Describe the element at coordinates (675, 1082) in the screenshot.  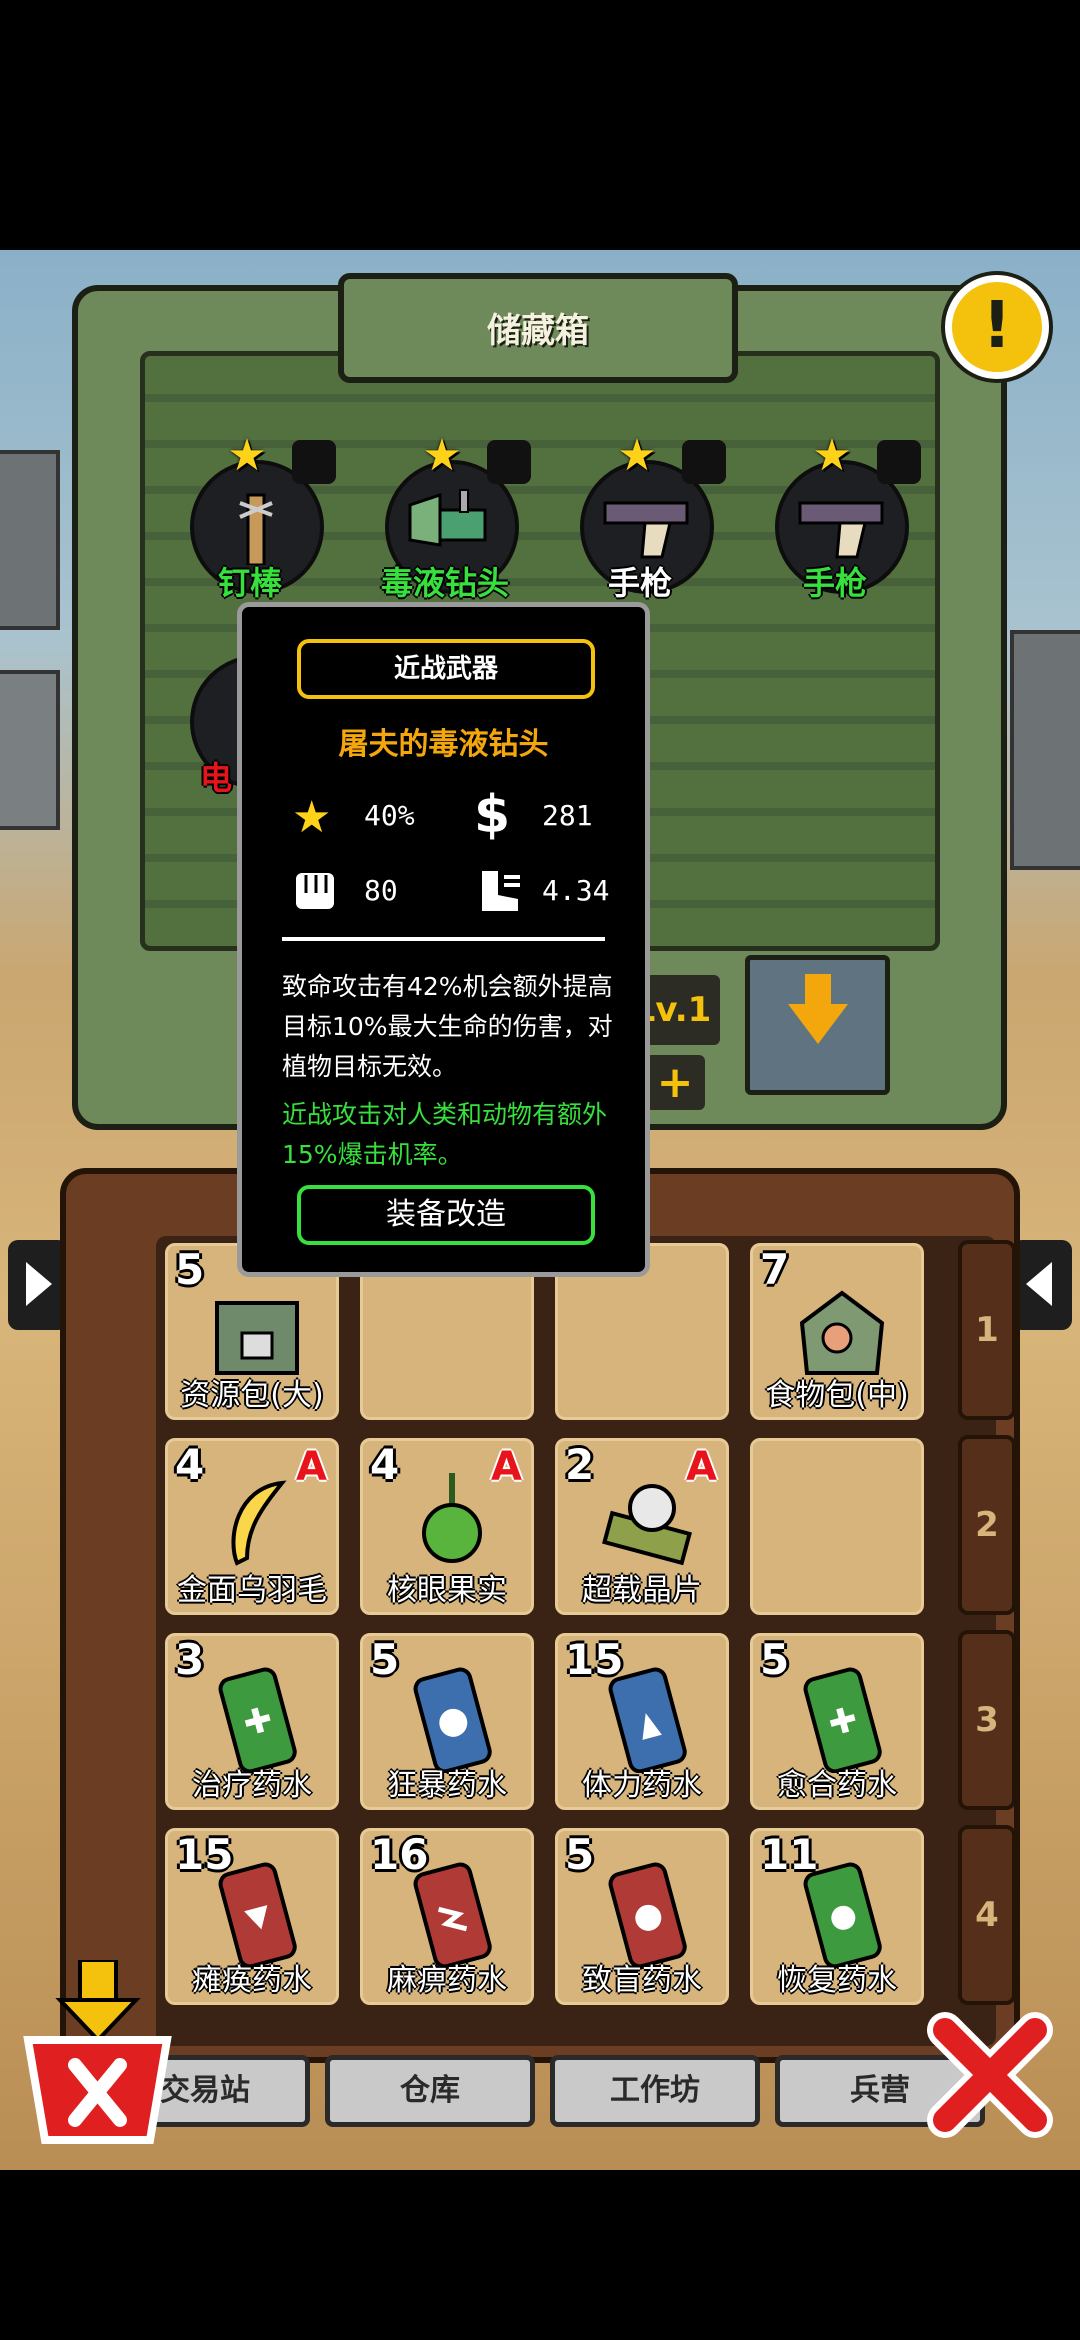
I see `upgrade-plus-button: +` at that location.